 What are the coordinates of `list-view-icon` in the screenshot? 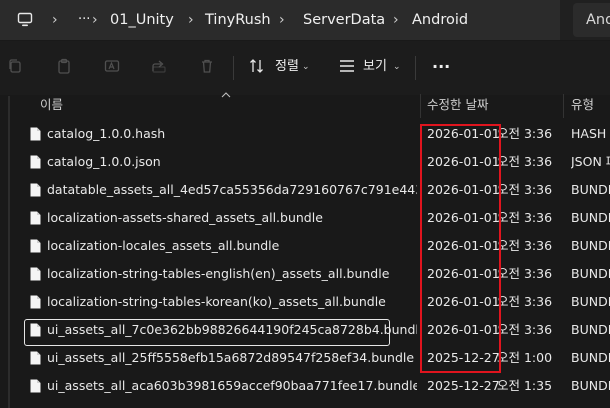 It's located at (347, 67).